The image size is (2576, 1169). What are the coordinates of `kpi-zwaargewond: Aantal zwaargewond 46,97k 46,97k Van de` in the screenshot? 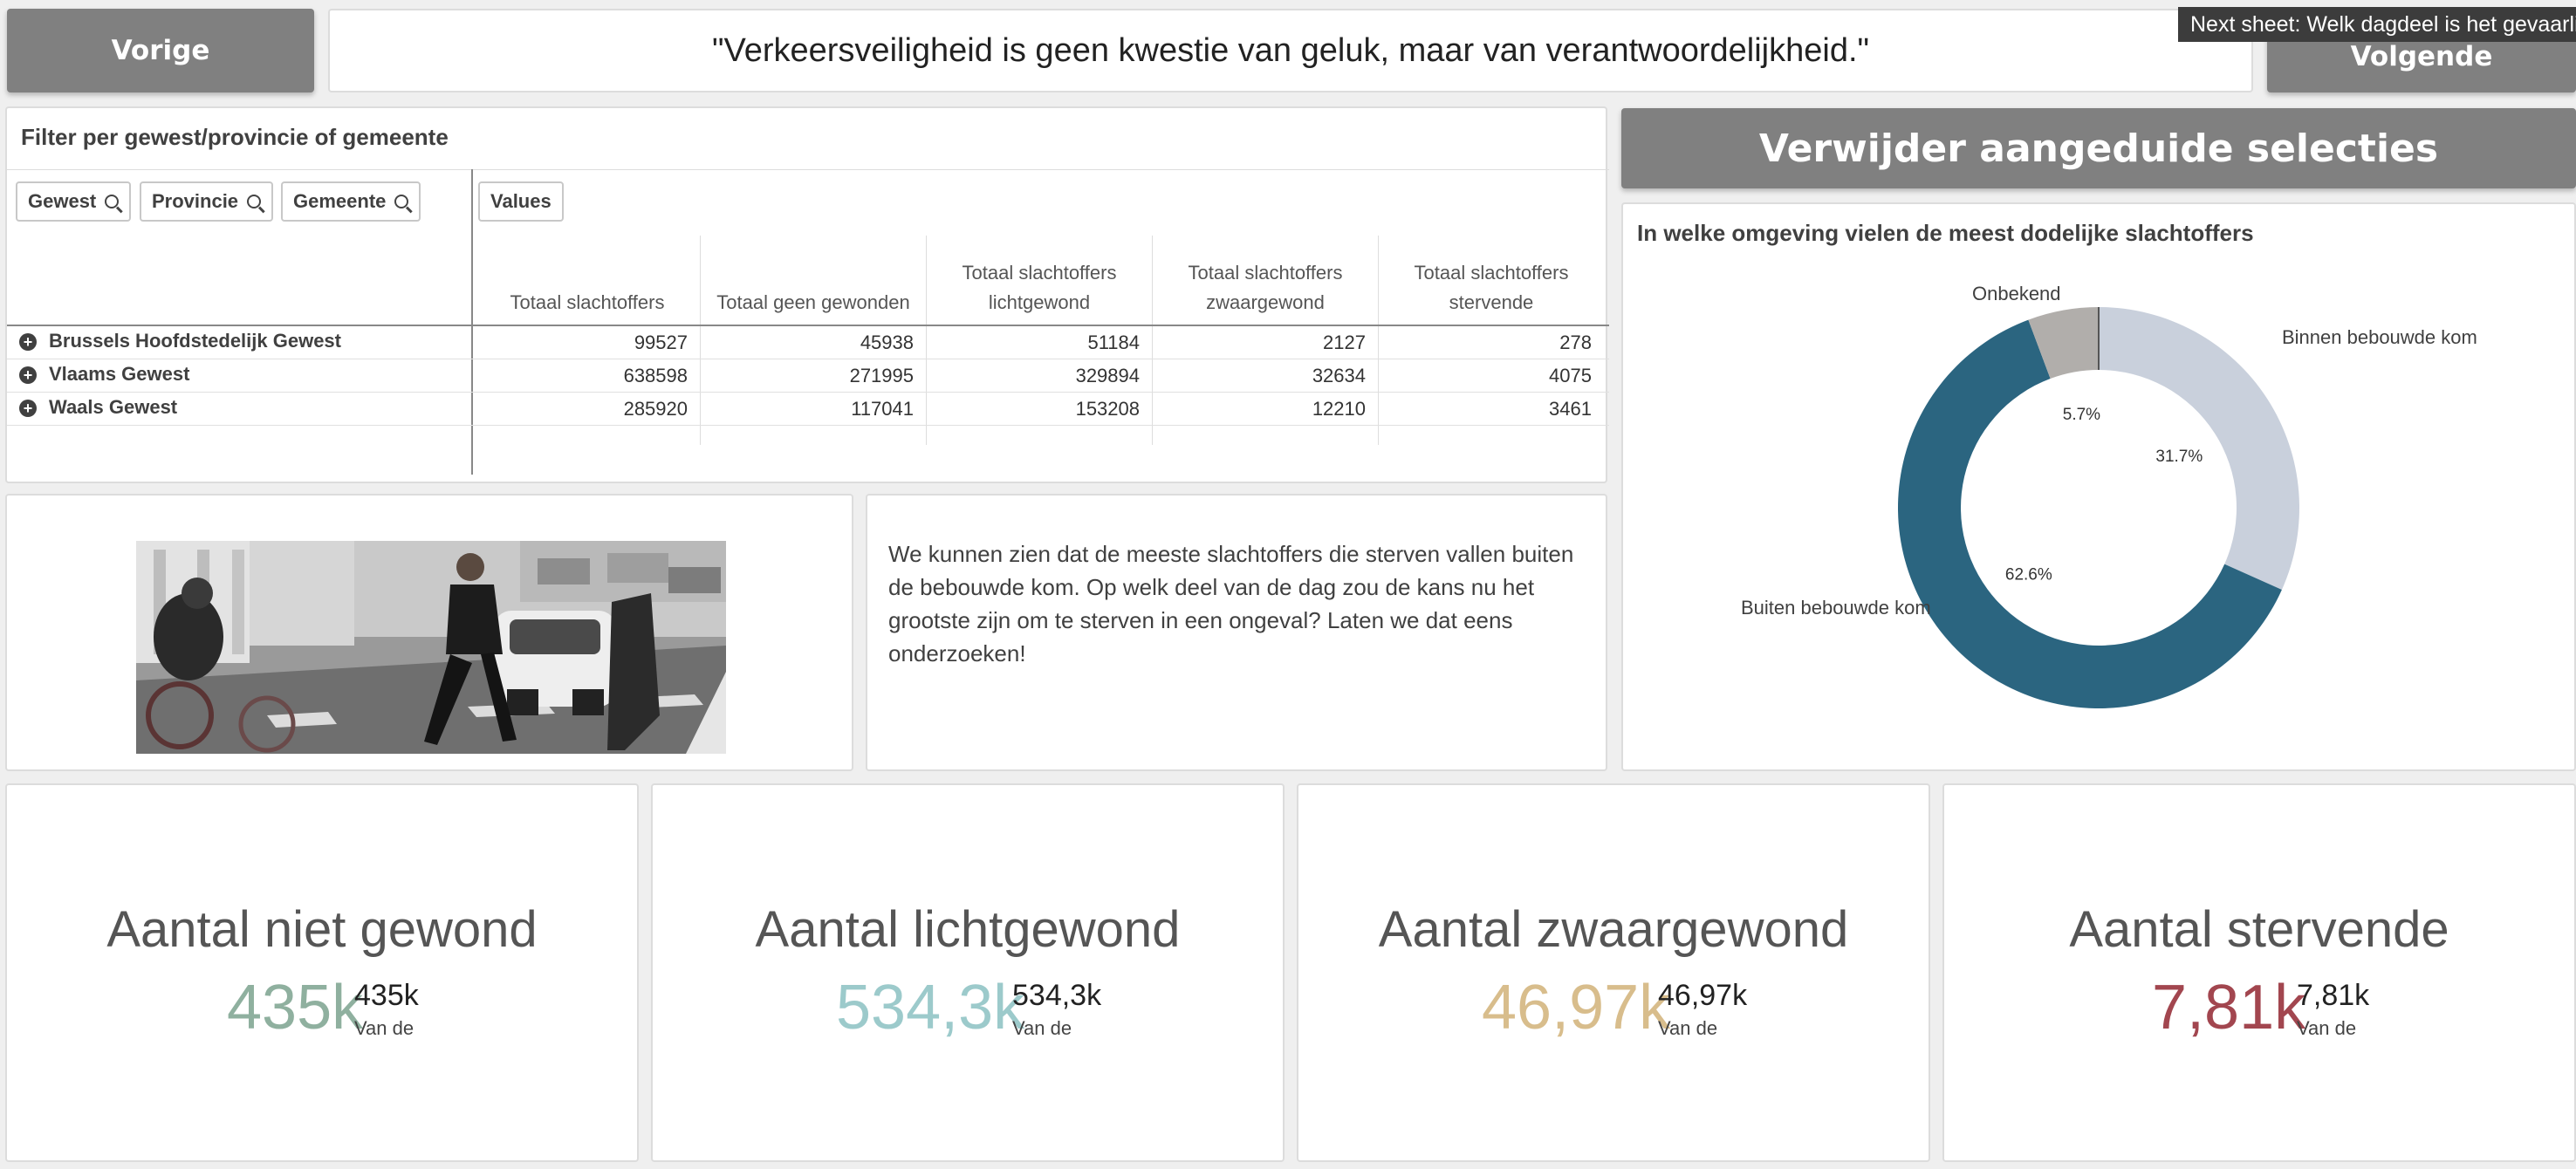 It's located at (1613, 972).